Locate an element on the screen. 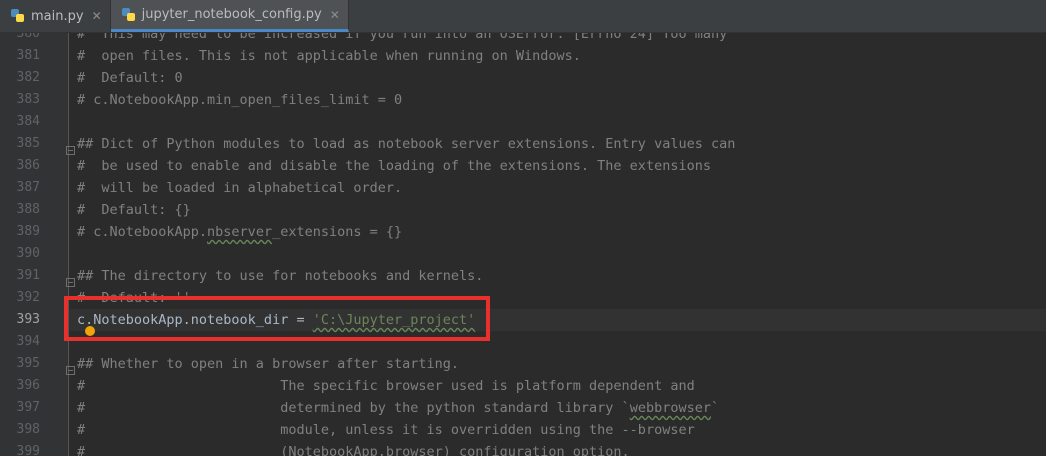  line-number: 393 is located at coordinates (28, 319).